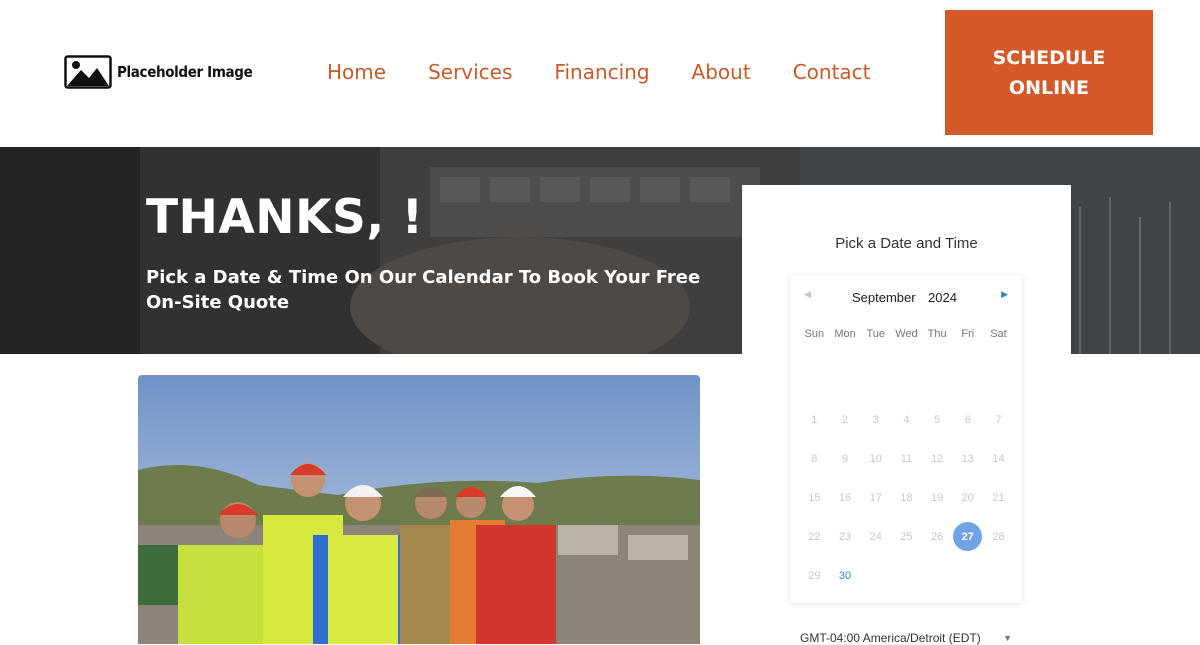  I want to click on calendar-day-label: 13, so click(967, 458).